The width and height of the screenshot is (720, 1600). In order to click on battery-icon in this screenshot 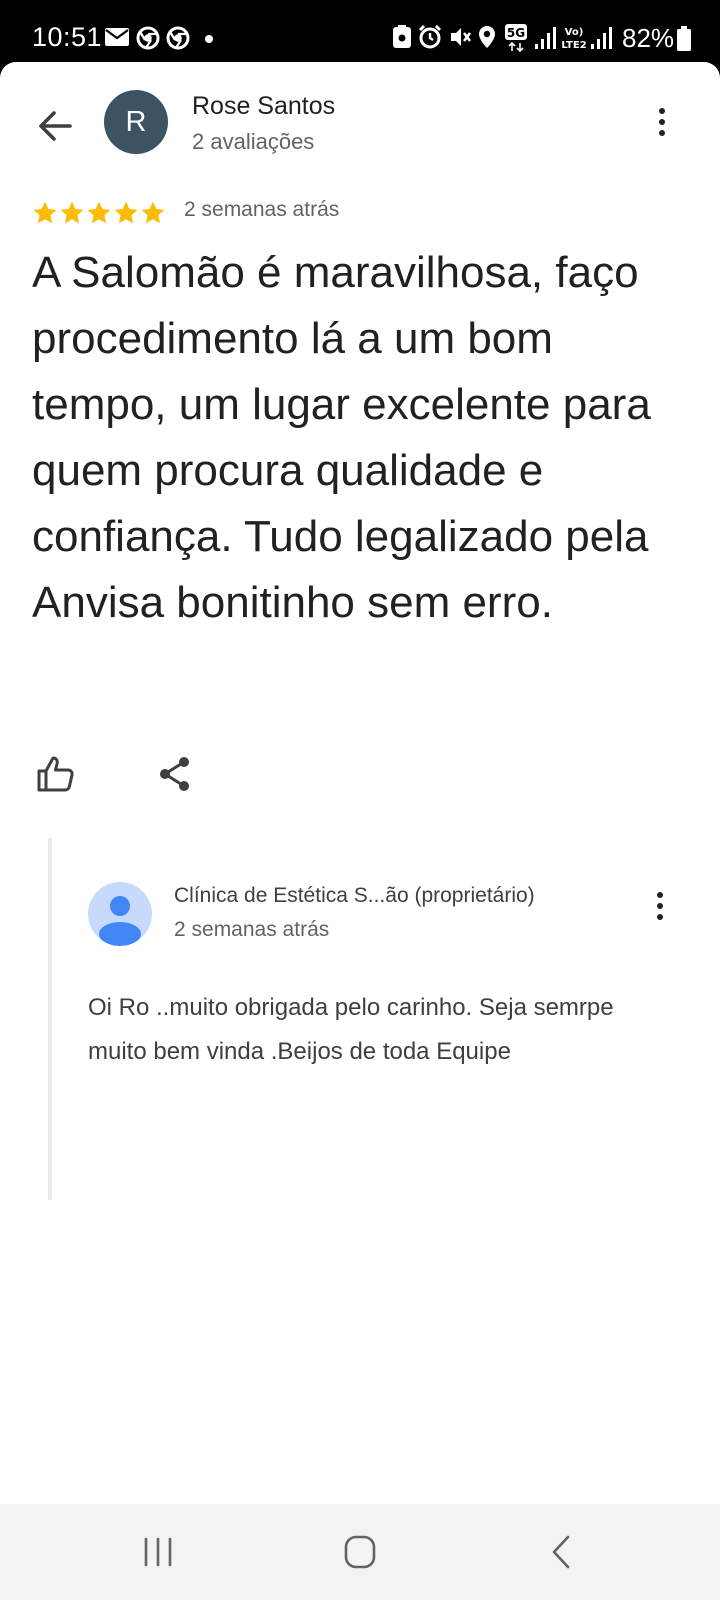, I will do `click(684, 41)`.